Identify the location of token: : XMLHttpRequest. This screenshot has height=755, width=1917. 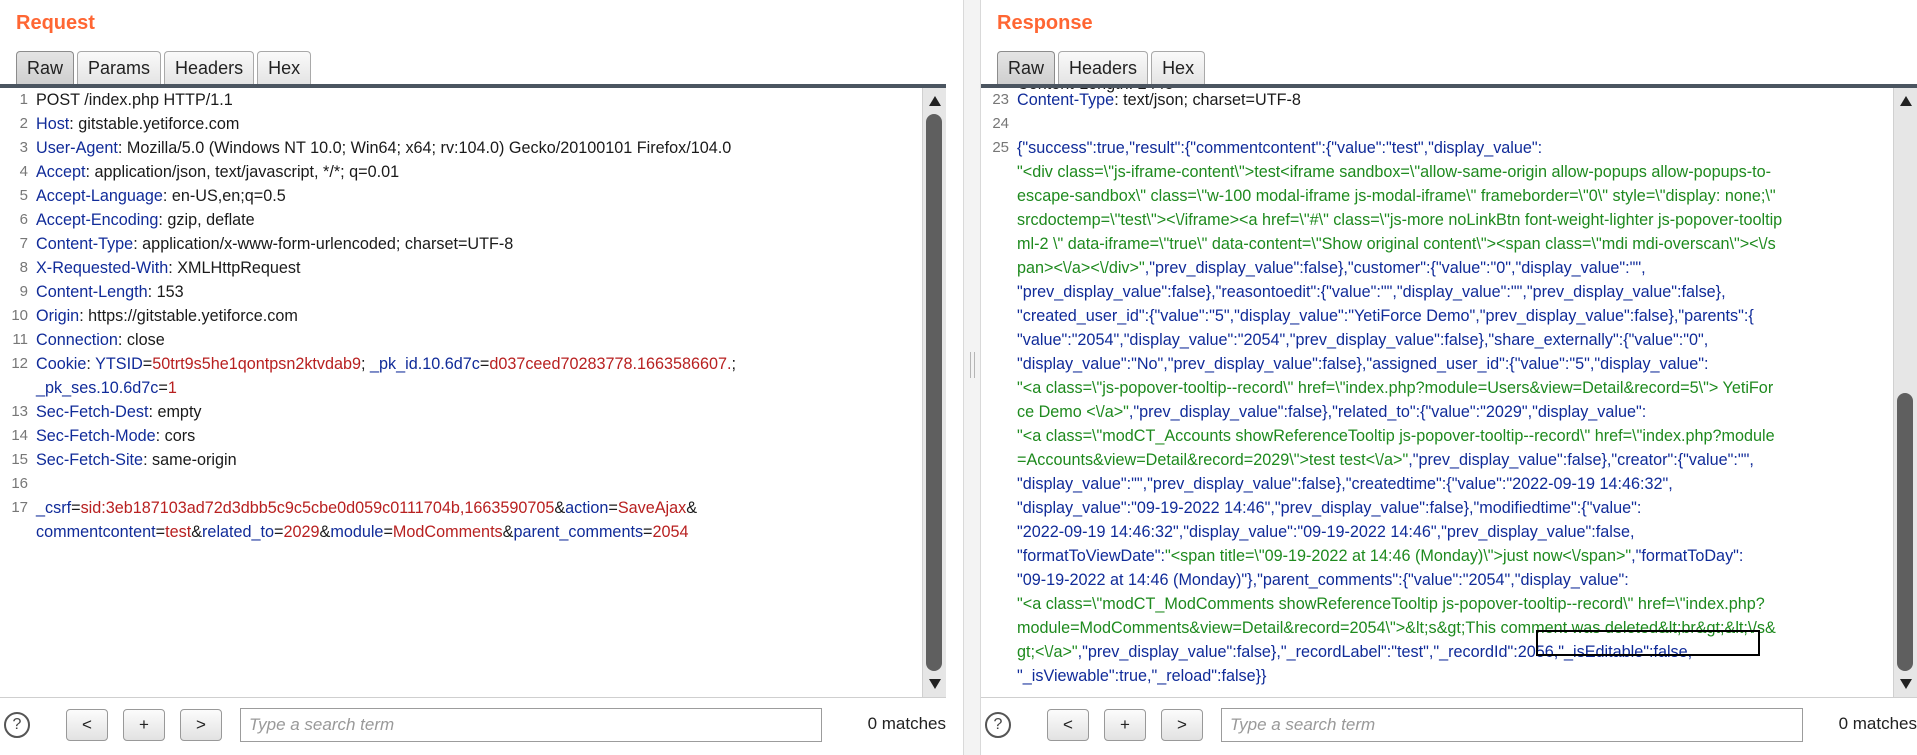
(234, 268).